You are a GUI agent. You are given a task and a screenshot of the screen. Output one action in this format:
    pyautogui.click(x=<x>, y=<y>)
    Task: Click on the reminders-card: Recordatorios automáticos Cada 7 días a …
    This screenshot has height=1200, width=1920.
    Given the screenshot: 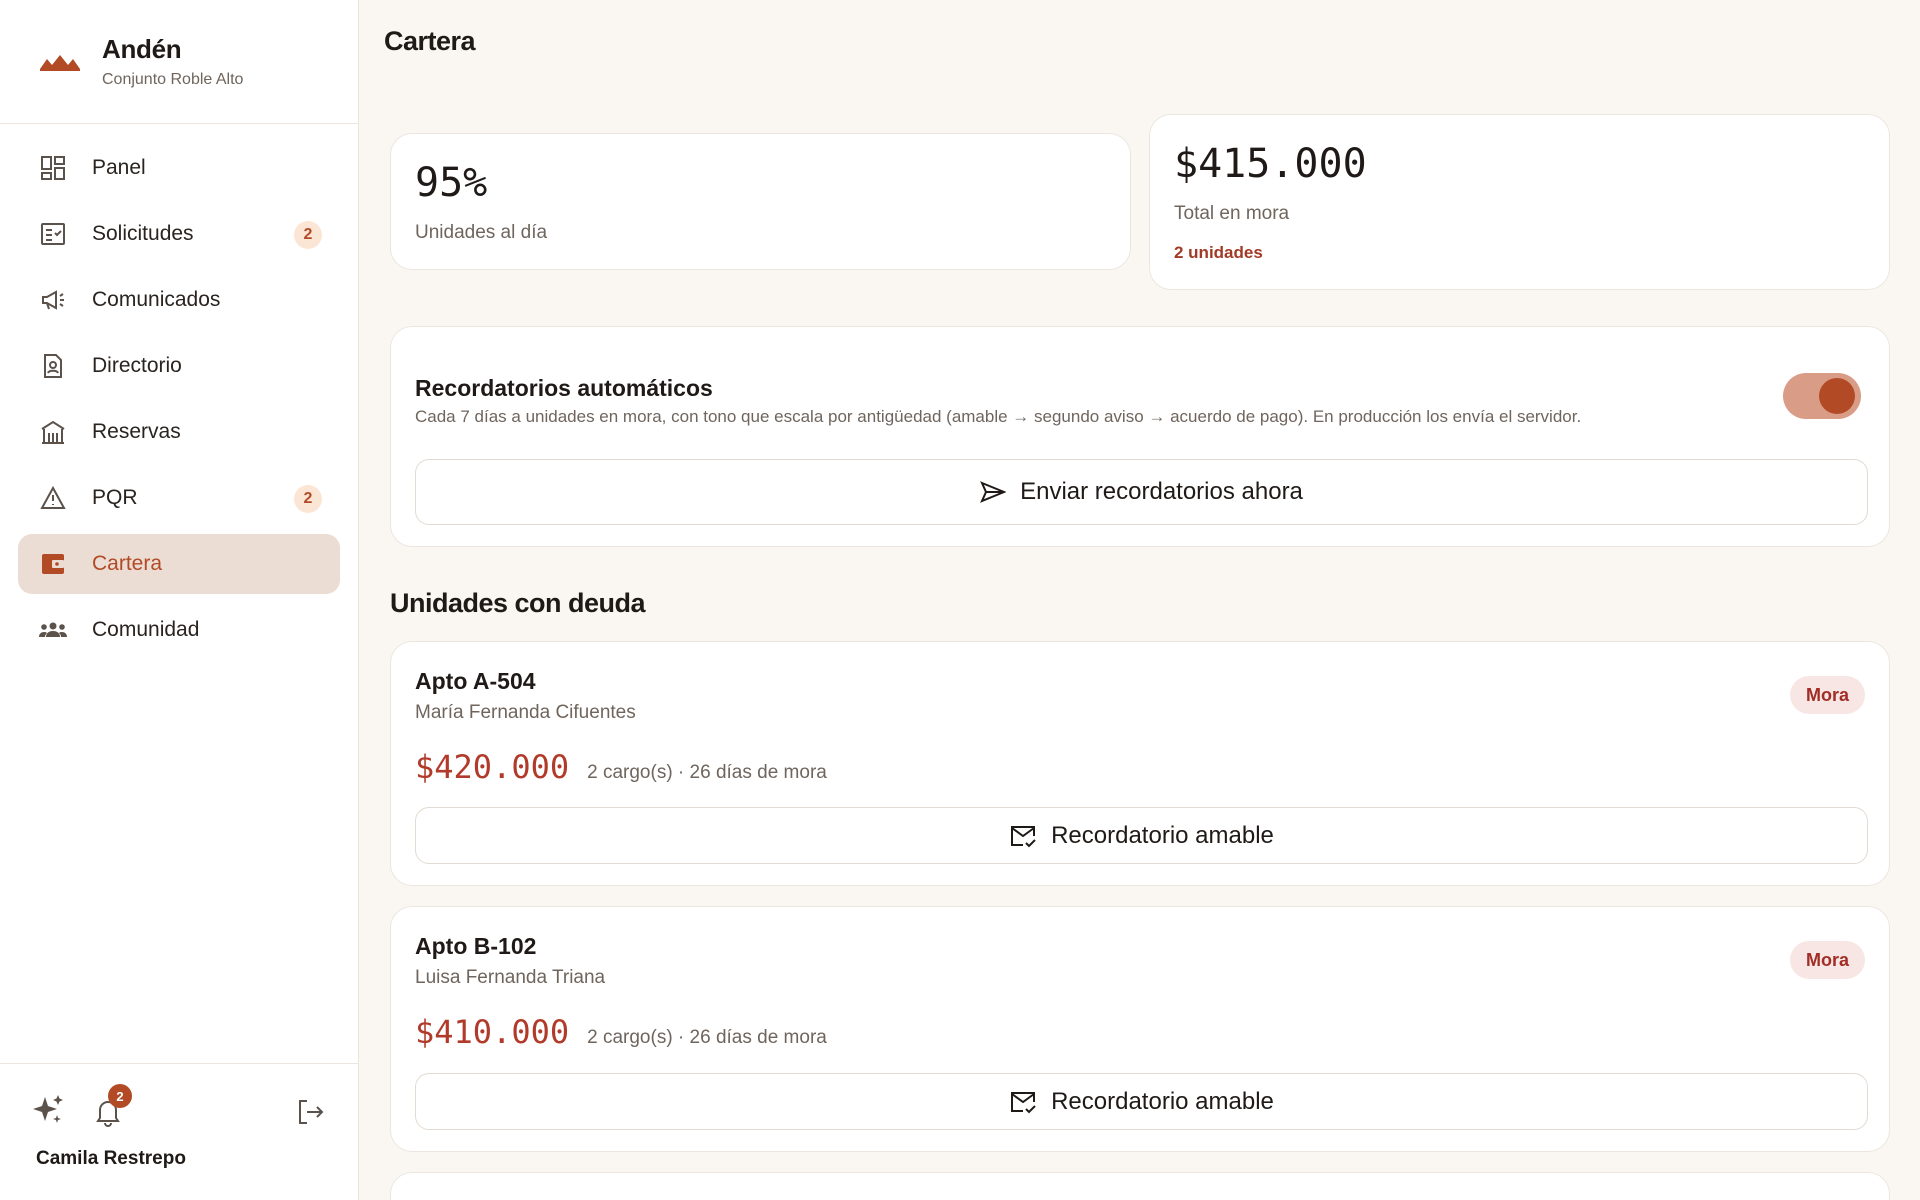 What is the action you would take?
    pyautogui.click(x=1140, y=436)
    